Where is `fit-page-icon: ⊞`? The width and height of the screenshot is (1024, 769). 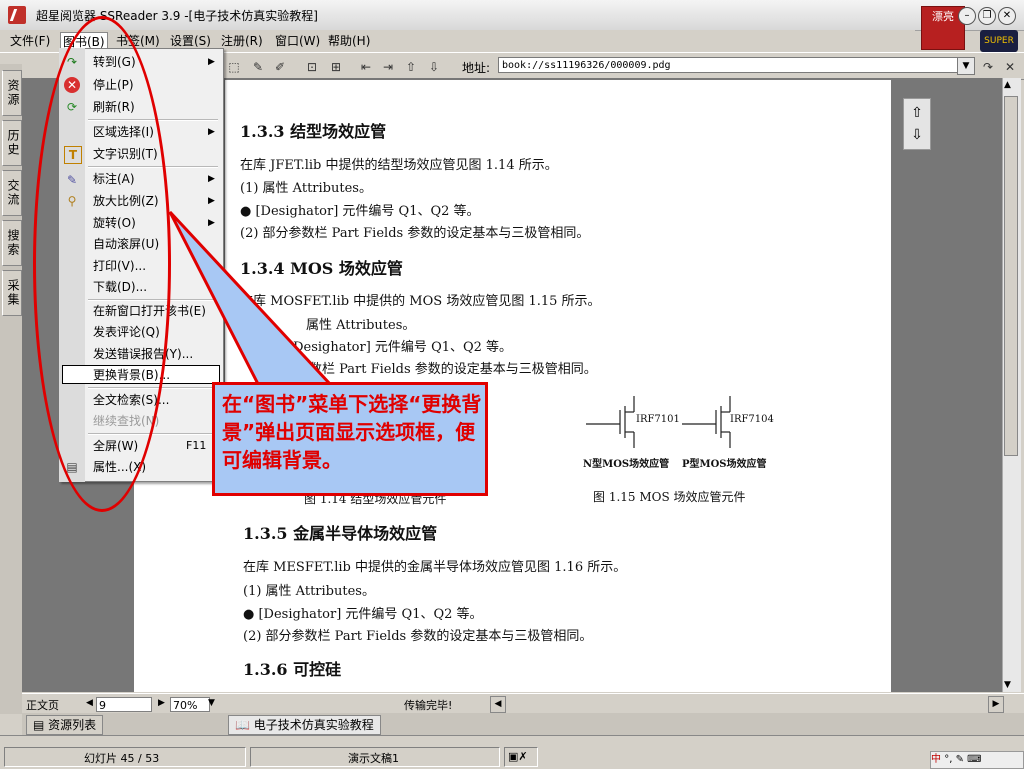
fit-page-icon: ⊞ is located at coordinates (336, 67).